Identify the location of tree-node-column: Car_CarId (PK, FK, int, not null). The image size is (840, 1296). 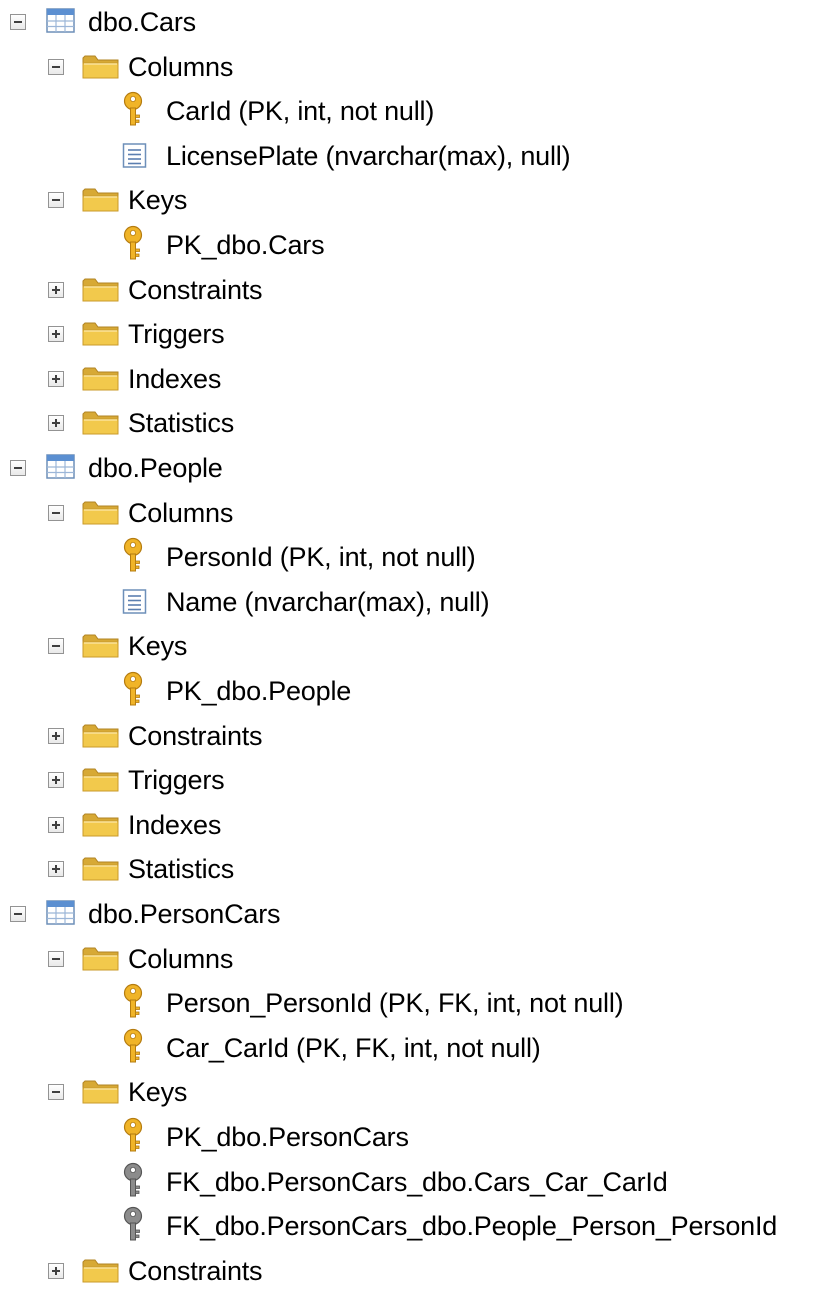
(420, 1048).